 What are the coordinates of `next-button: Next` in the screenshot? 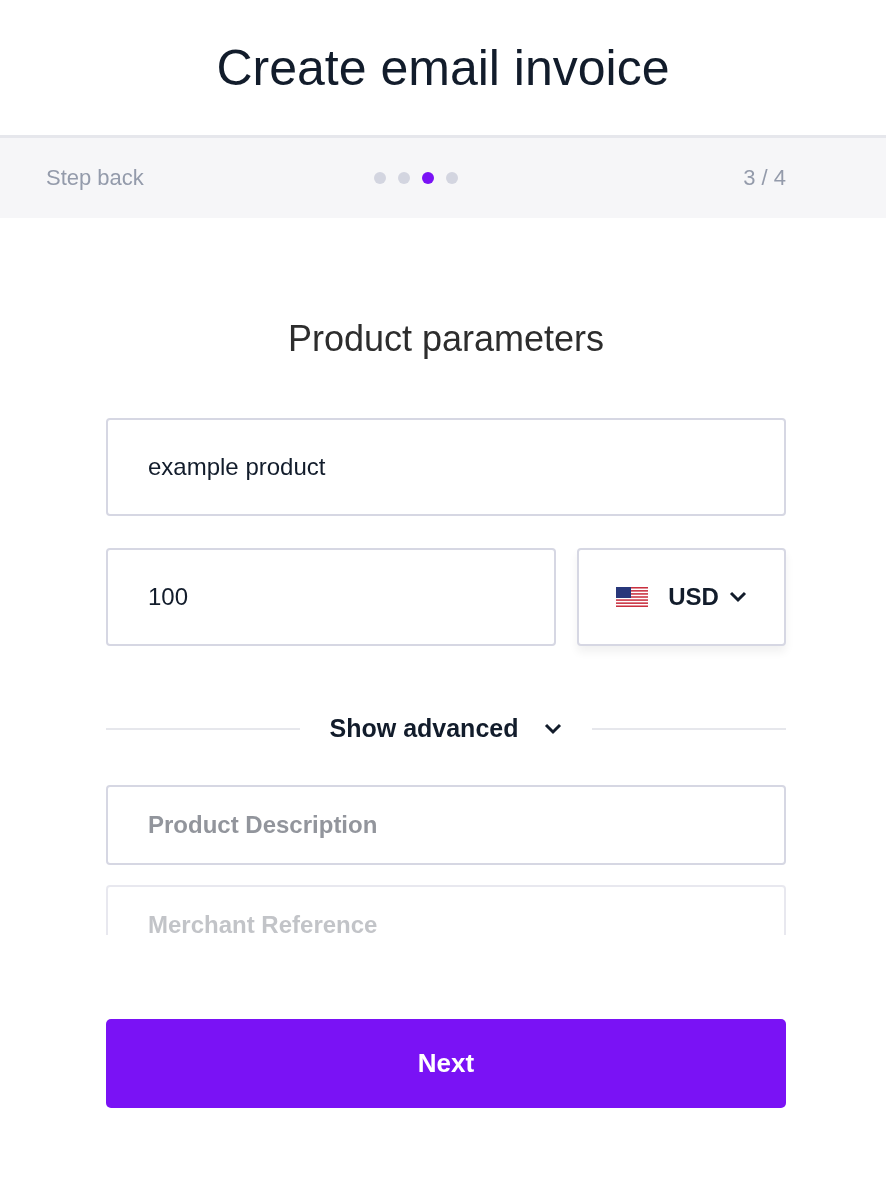 It's located at (446, 1063).